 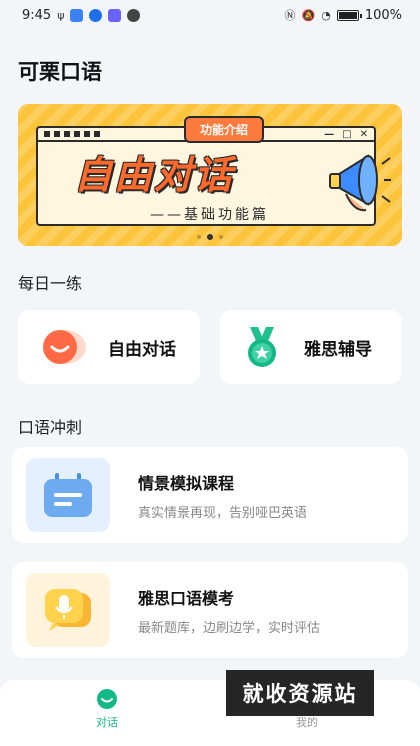 I want to click on banner-subtitle: ——基础功能篇, so click(x=209, y=215).